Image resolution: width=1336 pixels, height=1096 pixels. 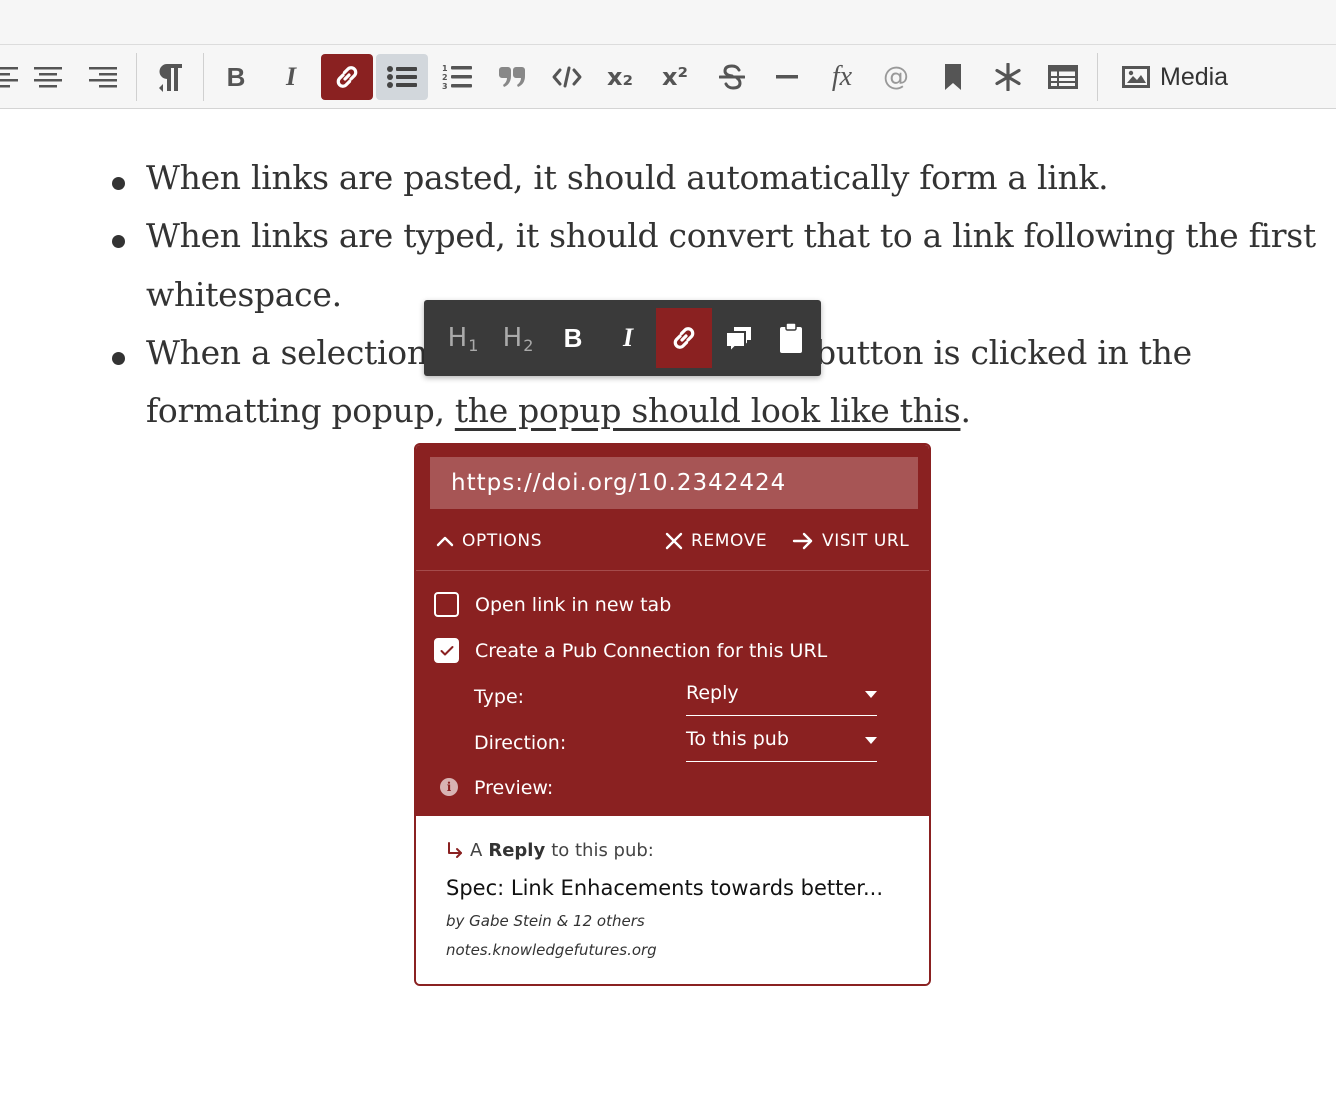 What do you see at coordinates (896, 77) in the screenshot?
I see `mention-button: @` at bounding box center [896, 77].